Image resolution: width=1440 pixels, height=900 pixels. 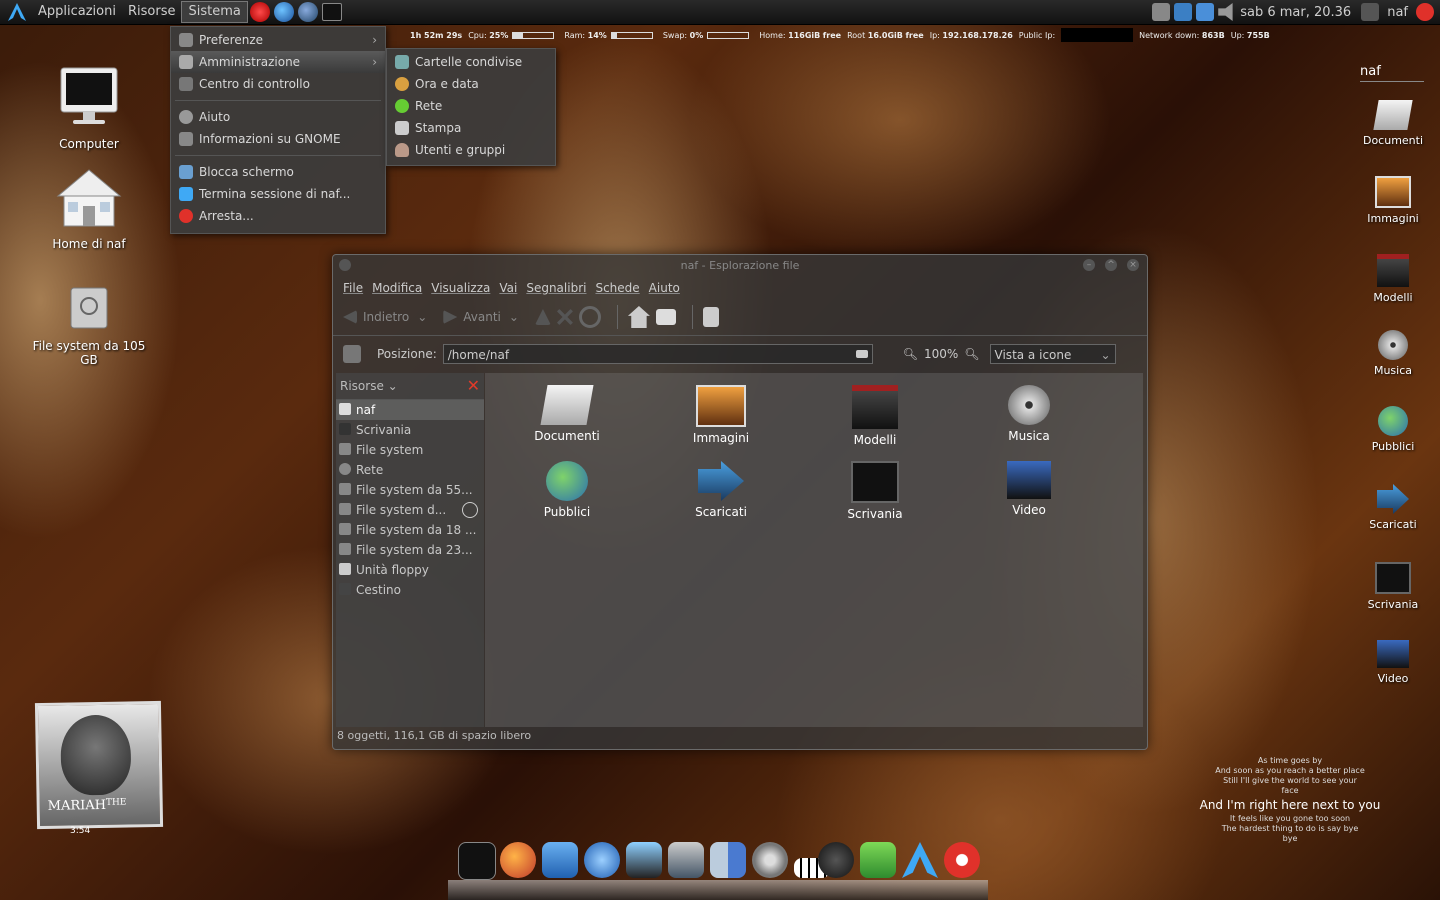 I want to click on dock-finder-icon, so click(x=728, y=860).